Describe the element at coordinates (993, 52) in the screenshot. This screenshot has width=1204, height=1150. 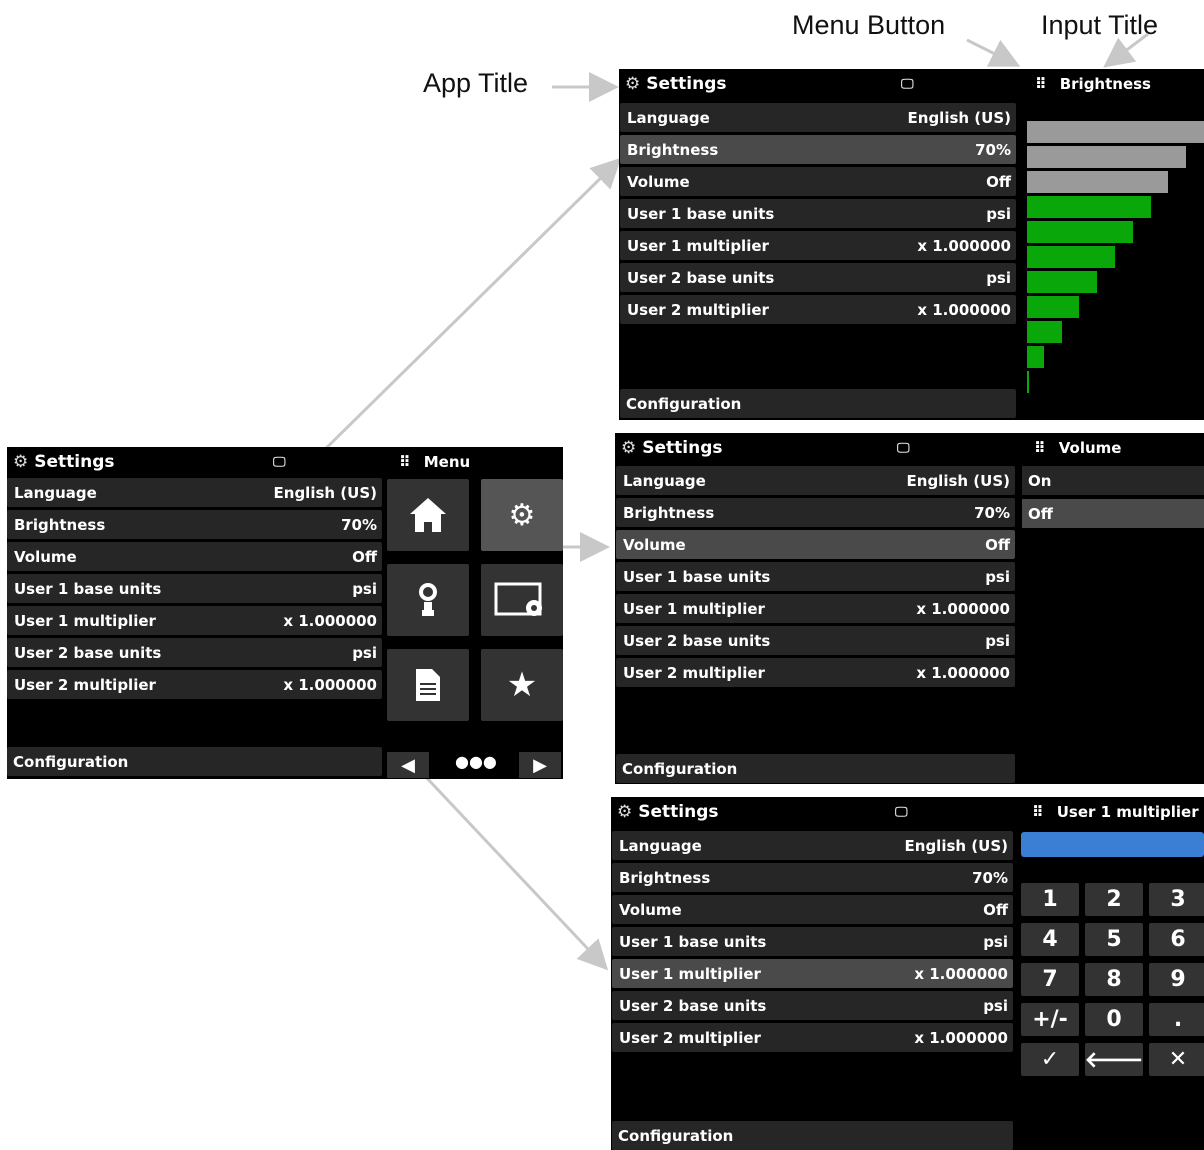
I see `arrow-menu-button` at that location.